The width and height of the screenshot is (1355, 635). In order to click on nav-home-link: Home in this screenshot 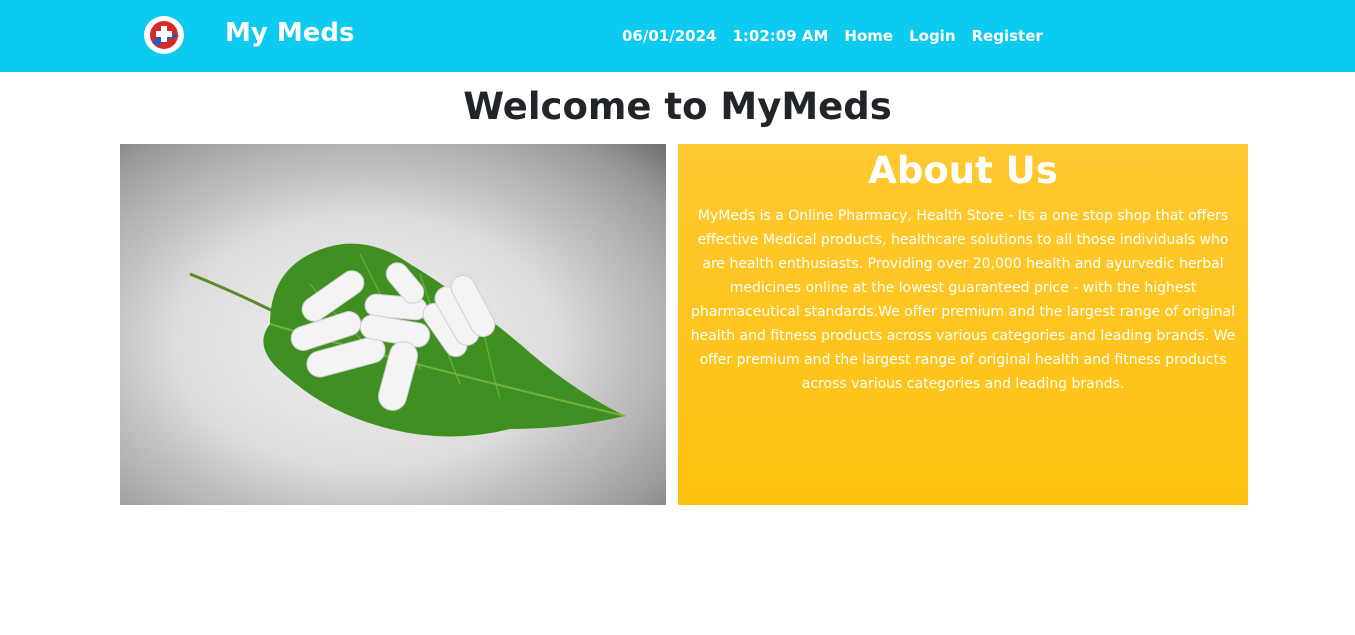, I will do `click(868, 36)`.